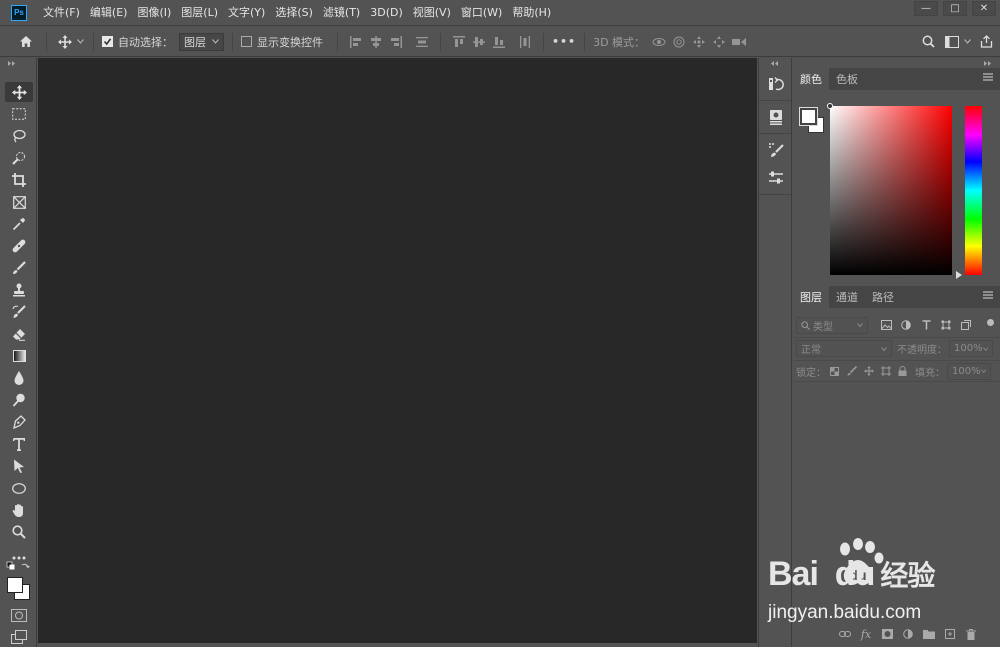 The height and width of the screenshot is (647, 1000). I want to click on history-brush-tool-icon, so click(19, 312).